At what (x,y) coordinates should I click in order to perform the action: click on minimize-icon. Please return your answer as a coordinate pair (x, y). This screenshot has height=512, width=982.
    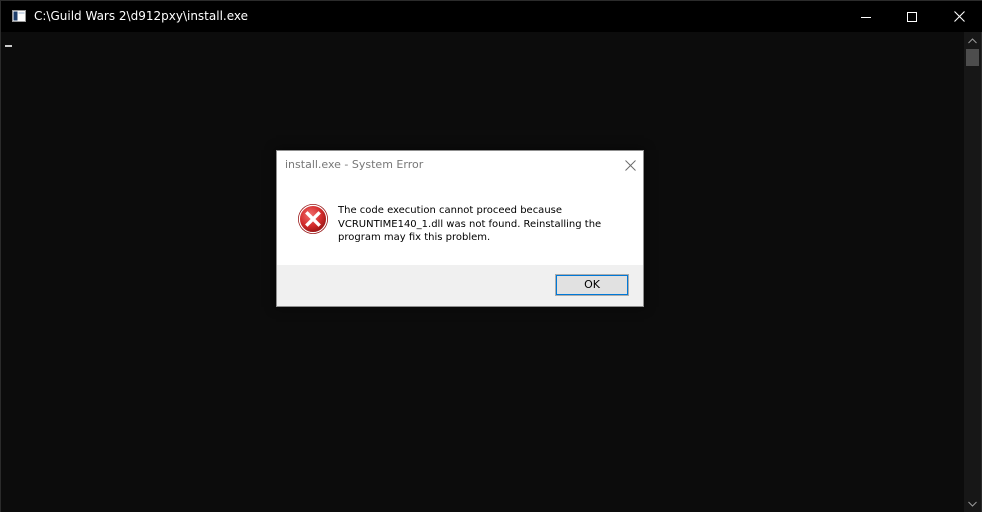
    Looking at the image, I should click on (866, 17).